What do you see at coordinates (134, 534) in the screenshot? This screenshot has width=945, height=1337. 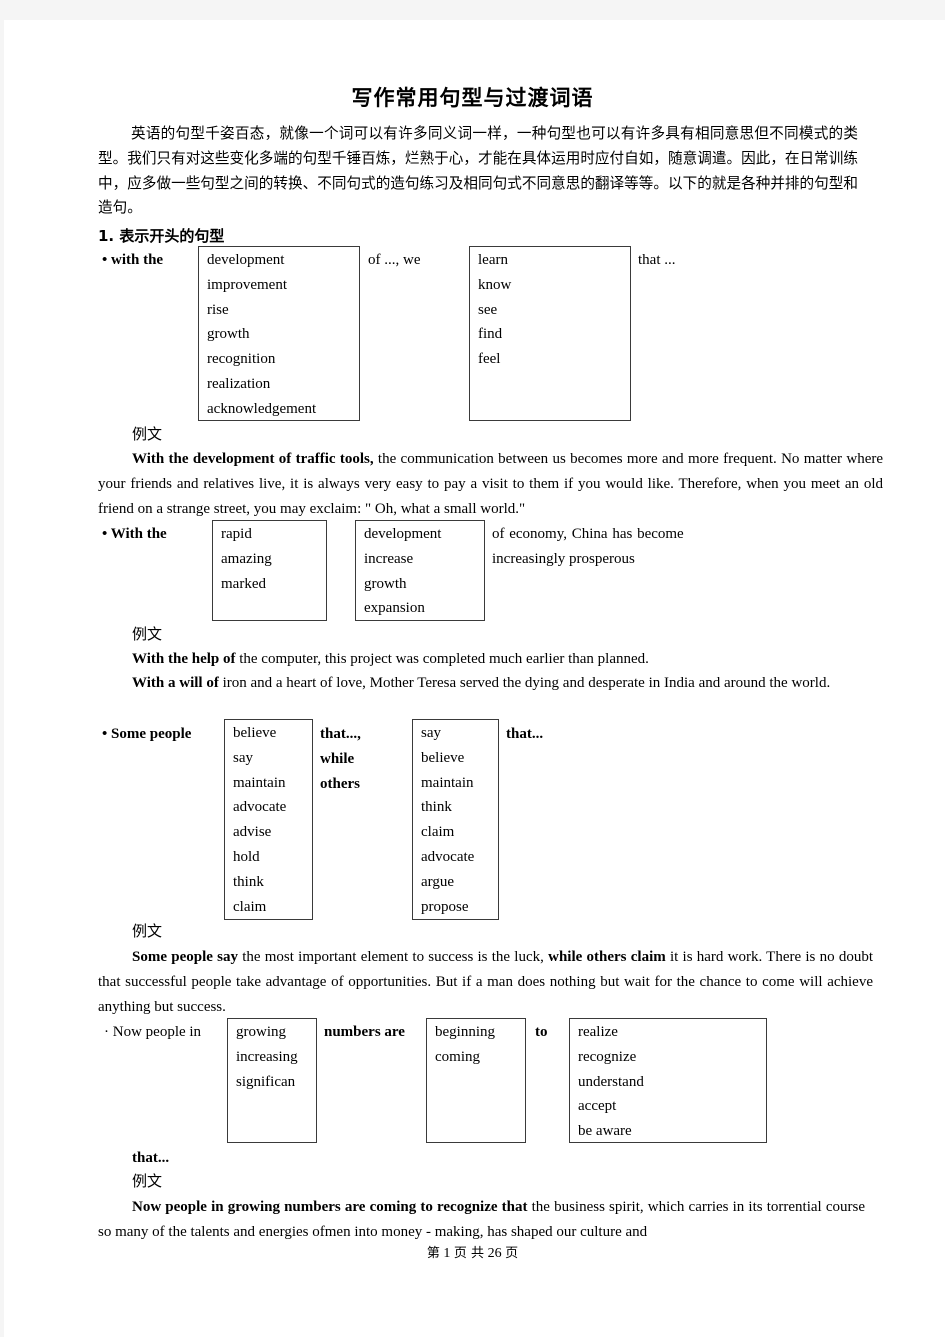 I see `pattern2-lead: • With the` at bounding box center [134, 534].